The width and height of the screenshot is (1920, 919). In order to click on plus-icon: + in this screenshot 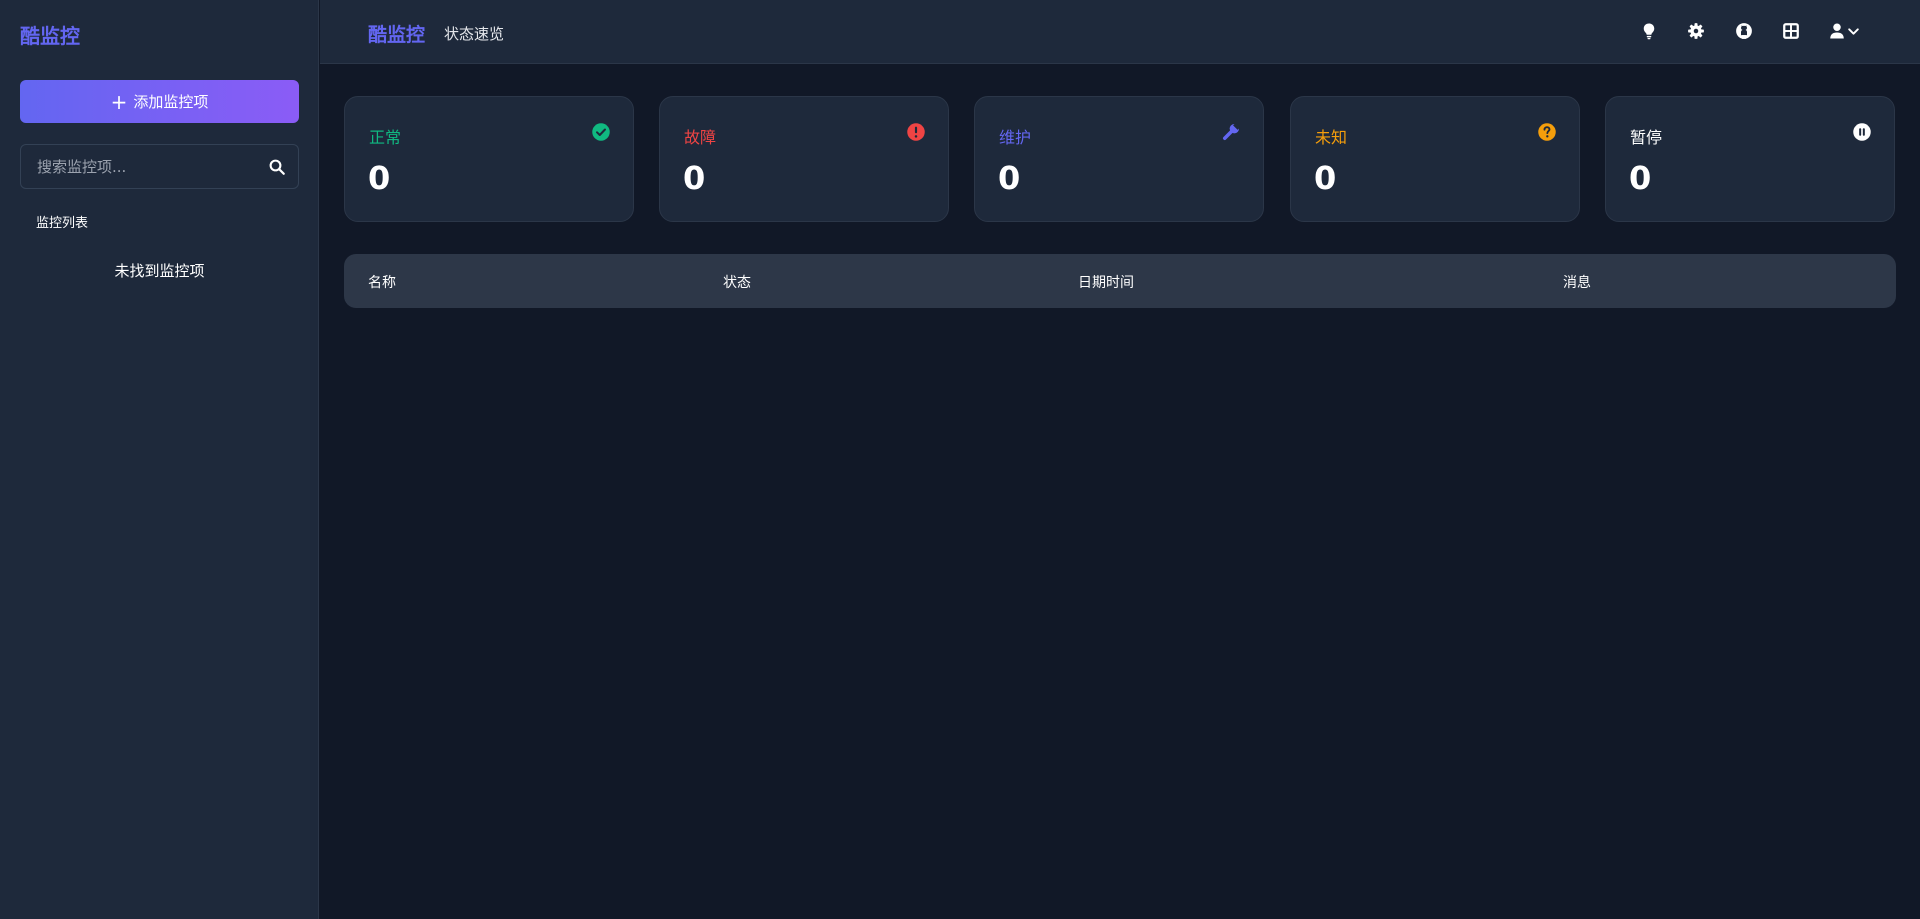, I will do `click(119, 101)`.